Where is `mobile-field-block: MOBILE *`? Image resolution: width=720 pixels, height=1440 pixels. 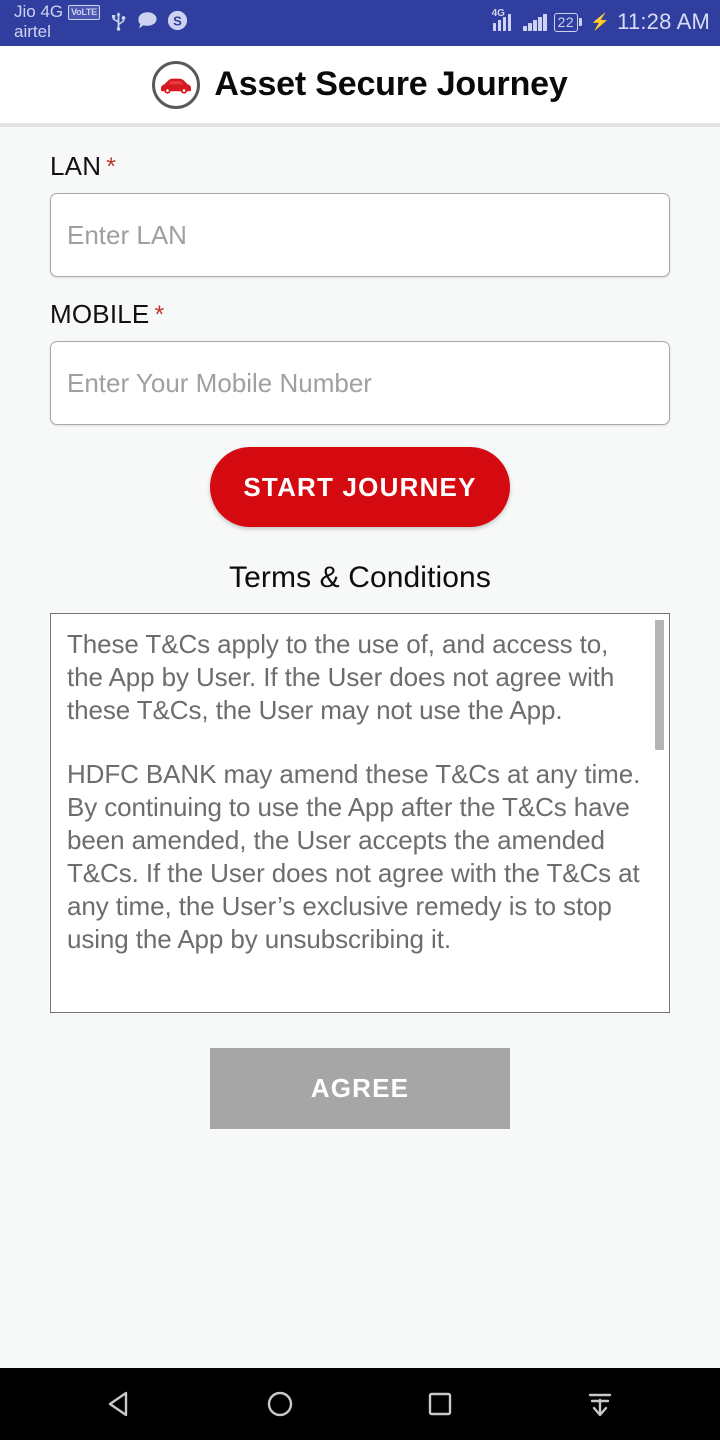 mobile-field-block: MOBILE * is located at coordinates (360, 362).